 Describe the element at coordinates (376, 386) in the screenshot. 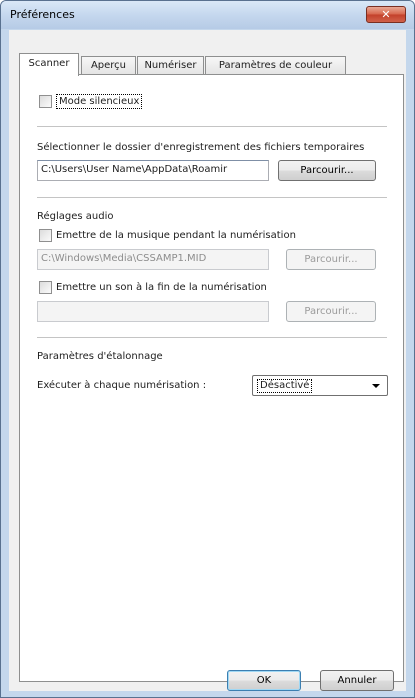

I see `chevron-down-icon` at that location.